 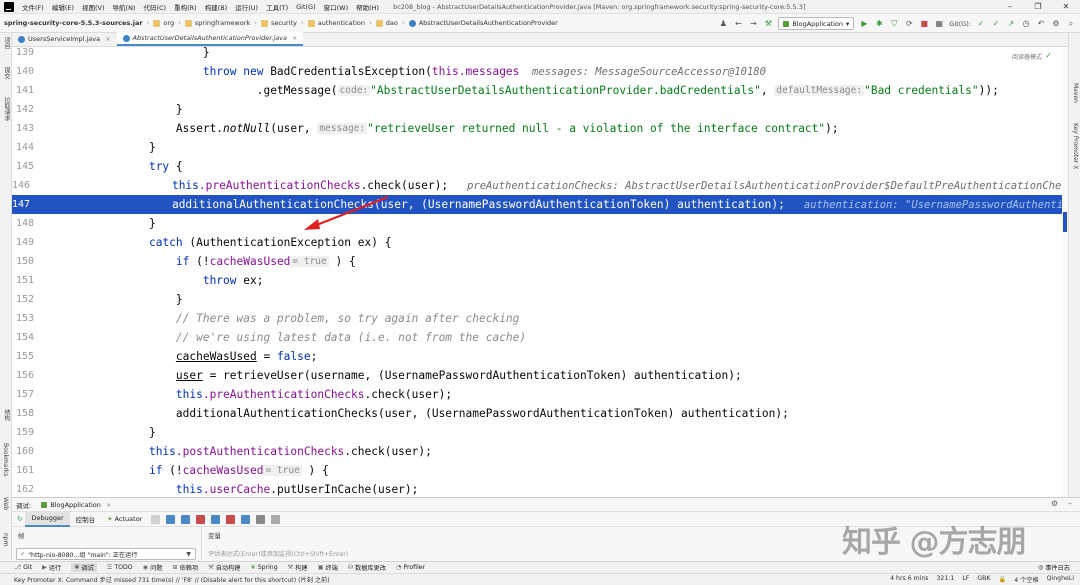 I want to click on step-into-icon, so click(x=186, y=519).